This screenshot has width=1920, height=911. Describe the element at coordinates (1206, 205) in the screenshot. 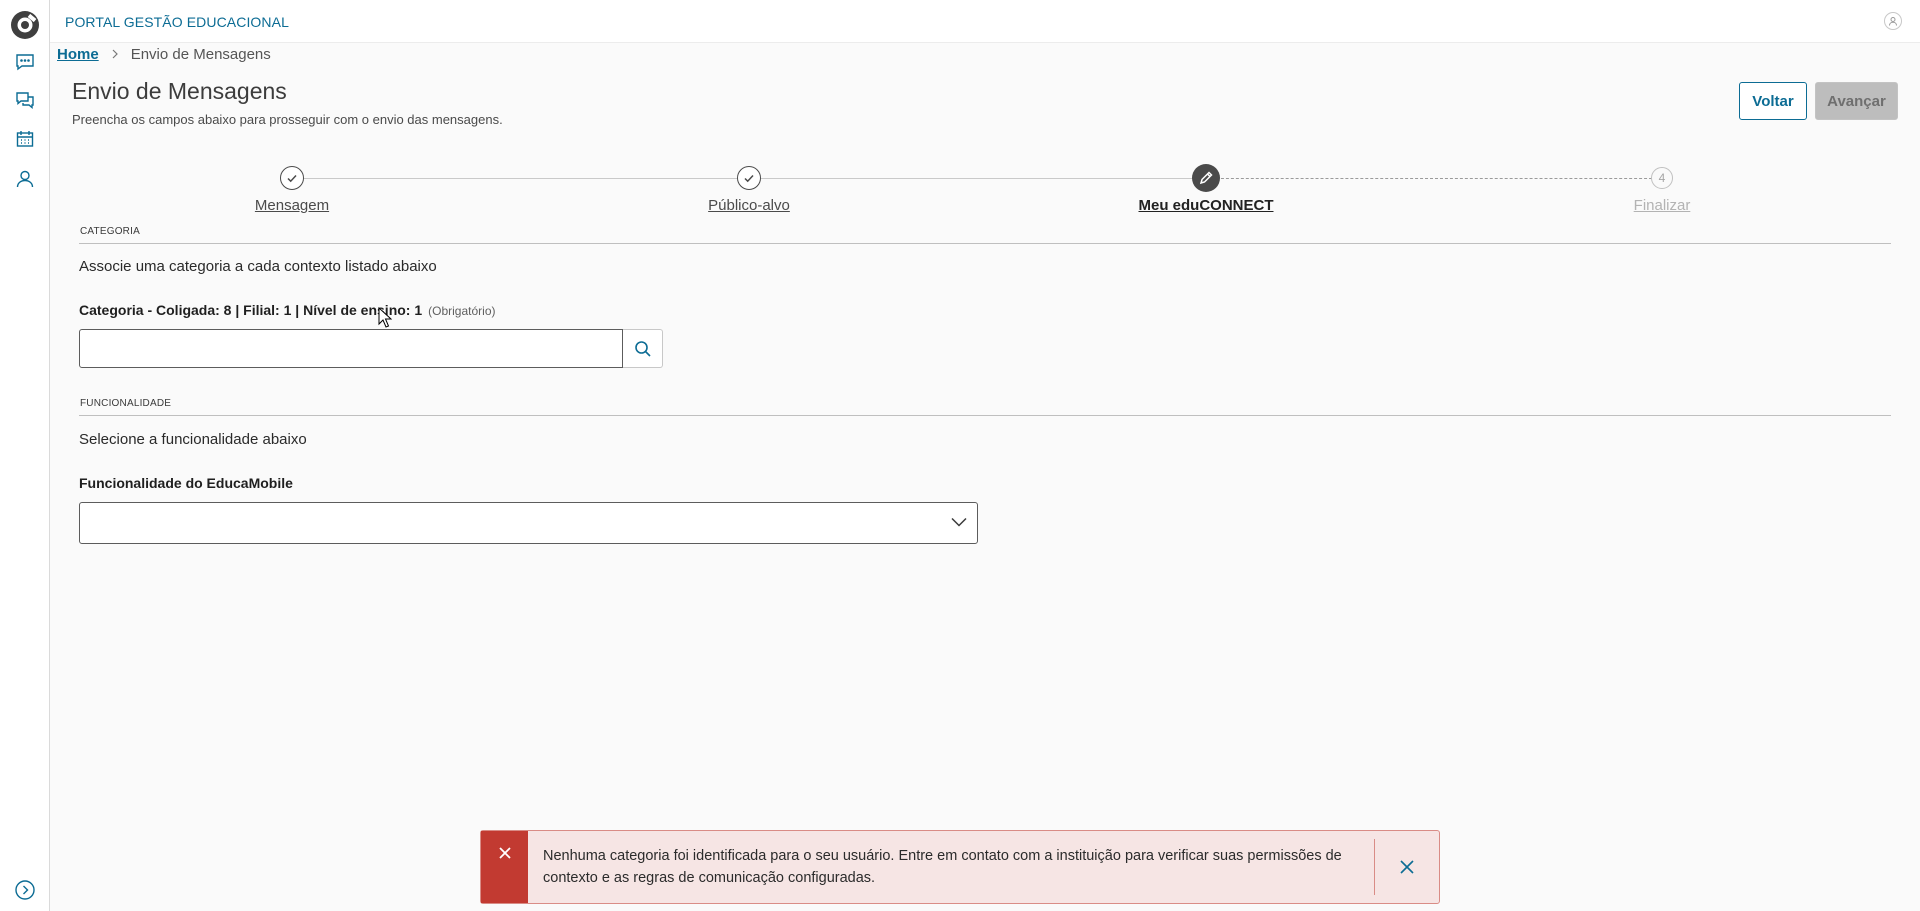

I see `step-3-label: Meu eduCONNECT` at that location.